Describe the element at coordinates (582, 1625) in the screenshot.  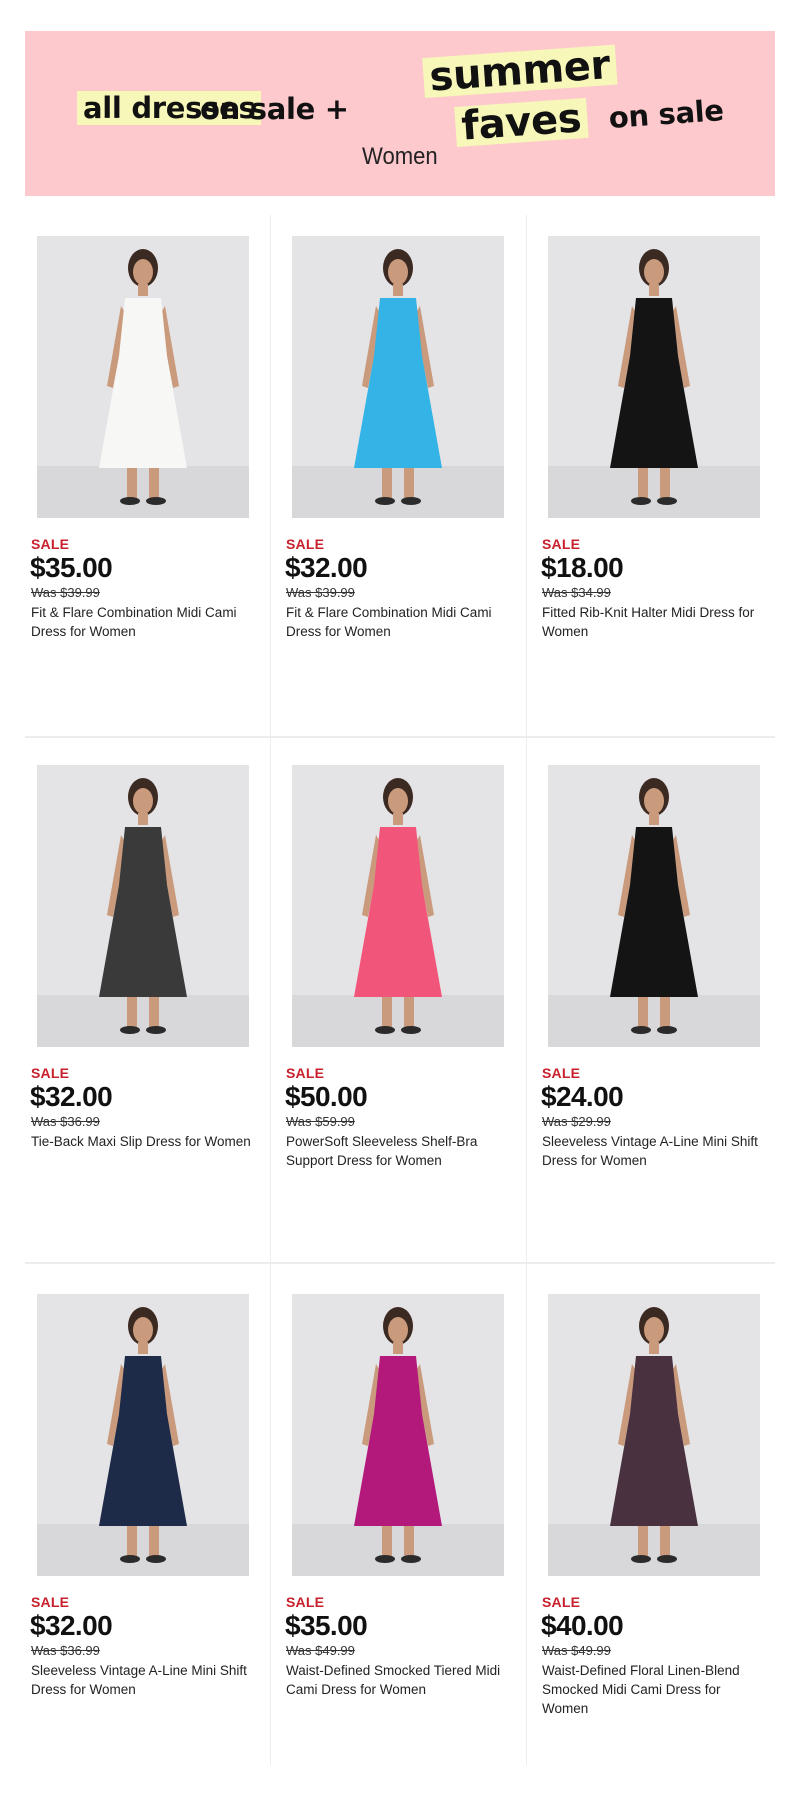
I see `sale-price: $40.00` at that location.